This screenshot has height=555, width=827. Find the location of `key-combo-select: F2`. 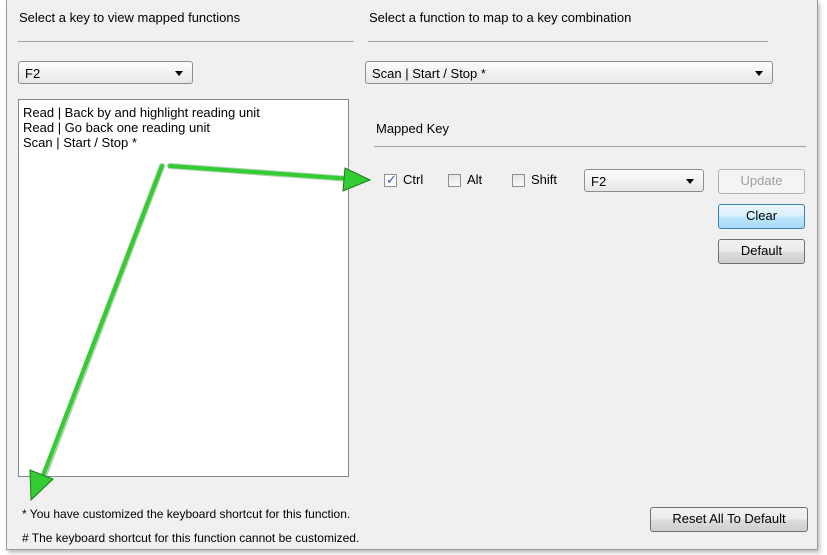

key-combo-select: F2 is located at coordinates (644, 180).